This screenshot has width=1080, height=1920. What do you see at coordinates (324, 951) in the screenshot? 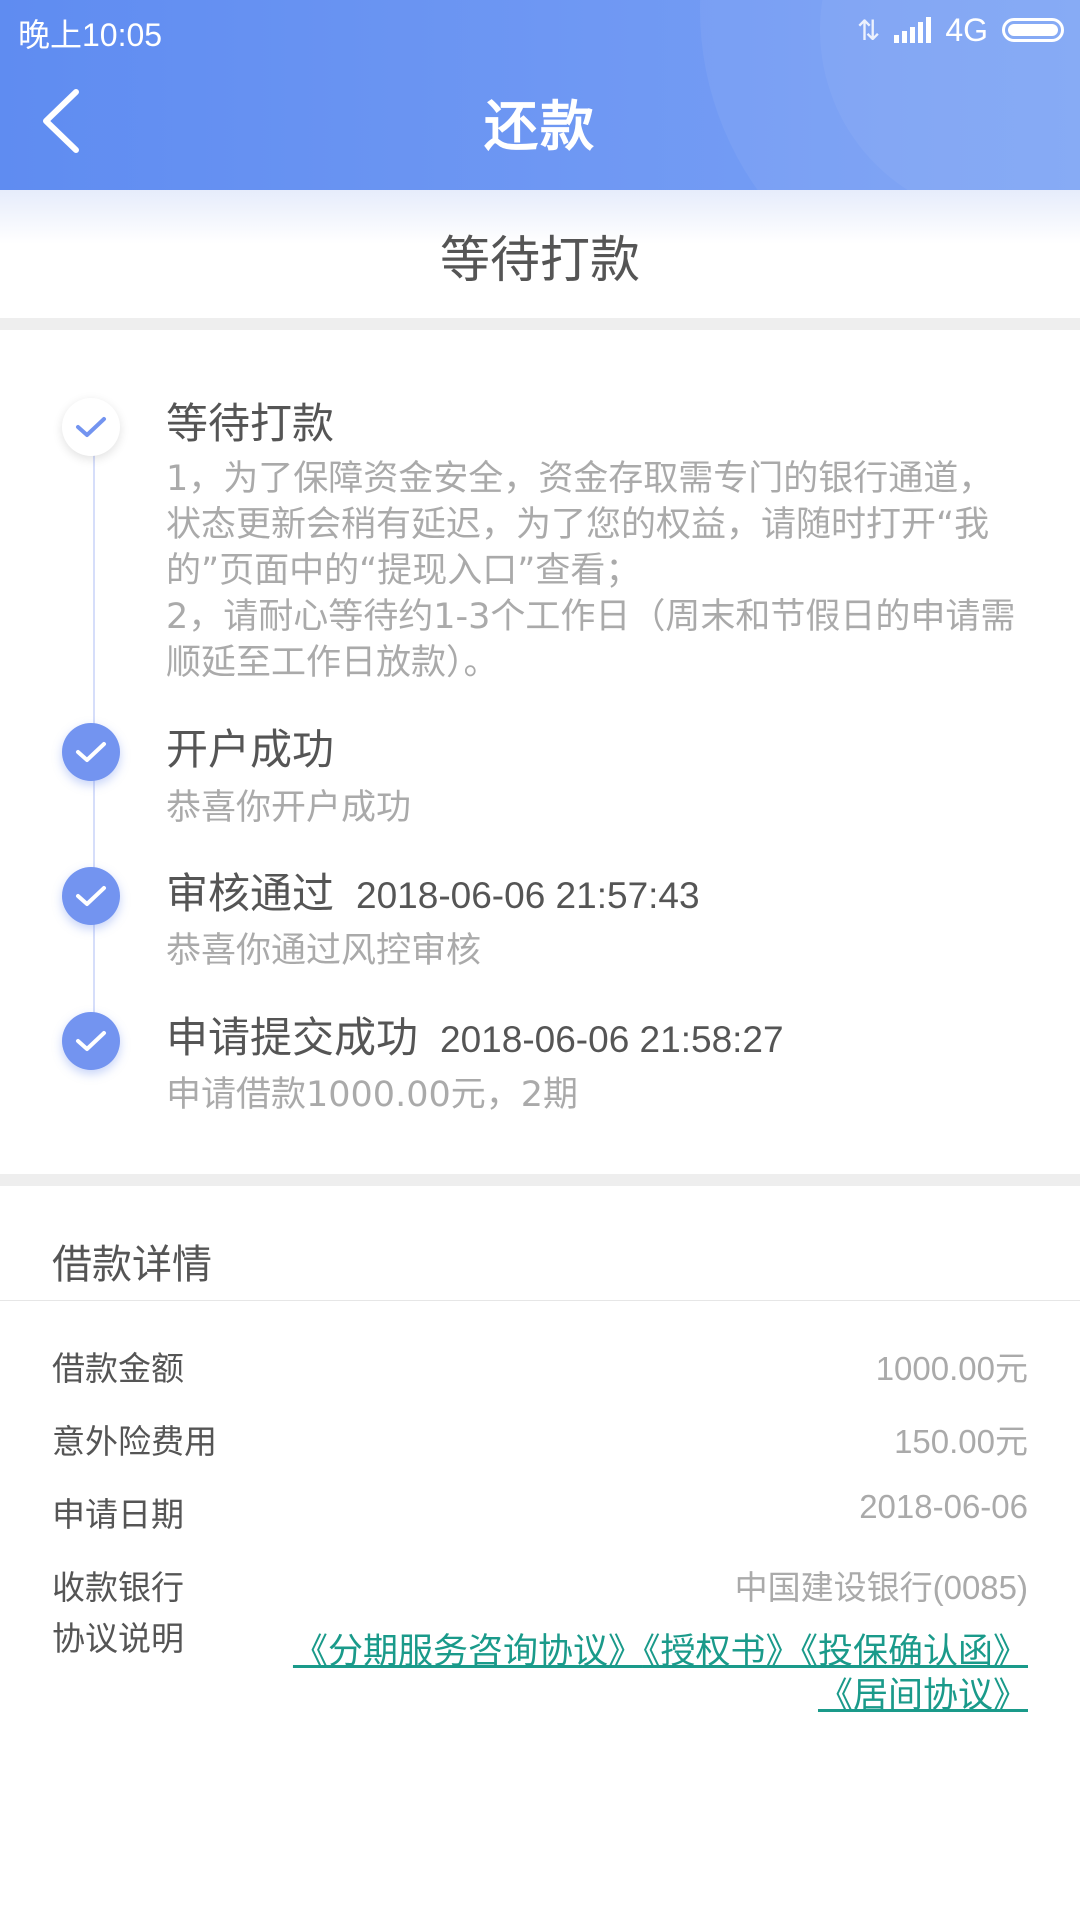
I see `step-description: 恭喜你通过风控审核` at bounding box center [324, 951].